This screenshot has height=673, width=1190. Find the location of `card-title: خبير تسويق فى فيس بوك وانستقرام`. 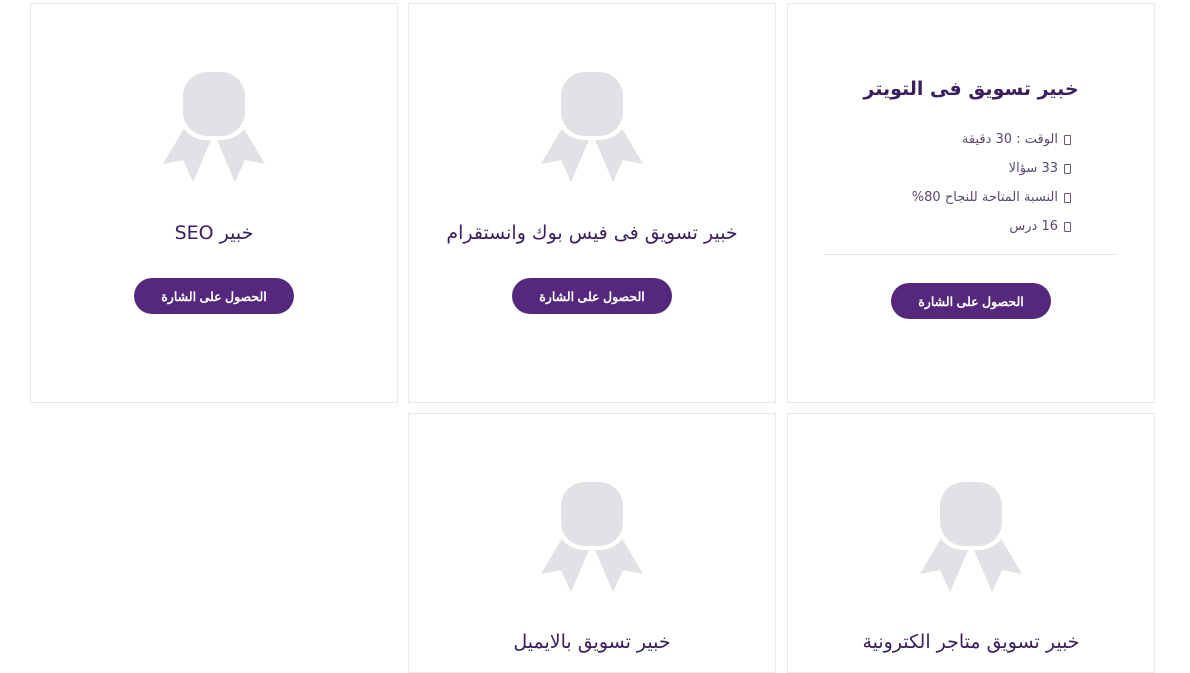

card-title: خبير تسويق فى فيس بوك وانستقرام is located at coordinates (592, 233).